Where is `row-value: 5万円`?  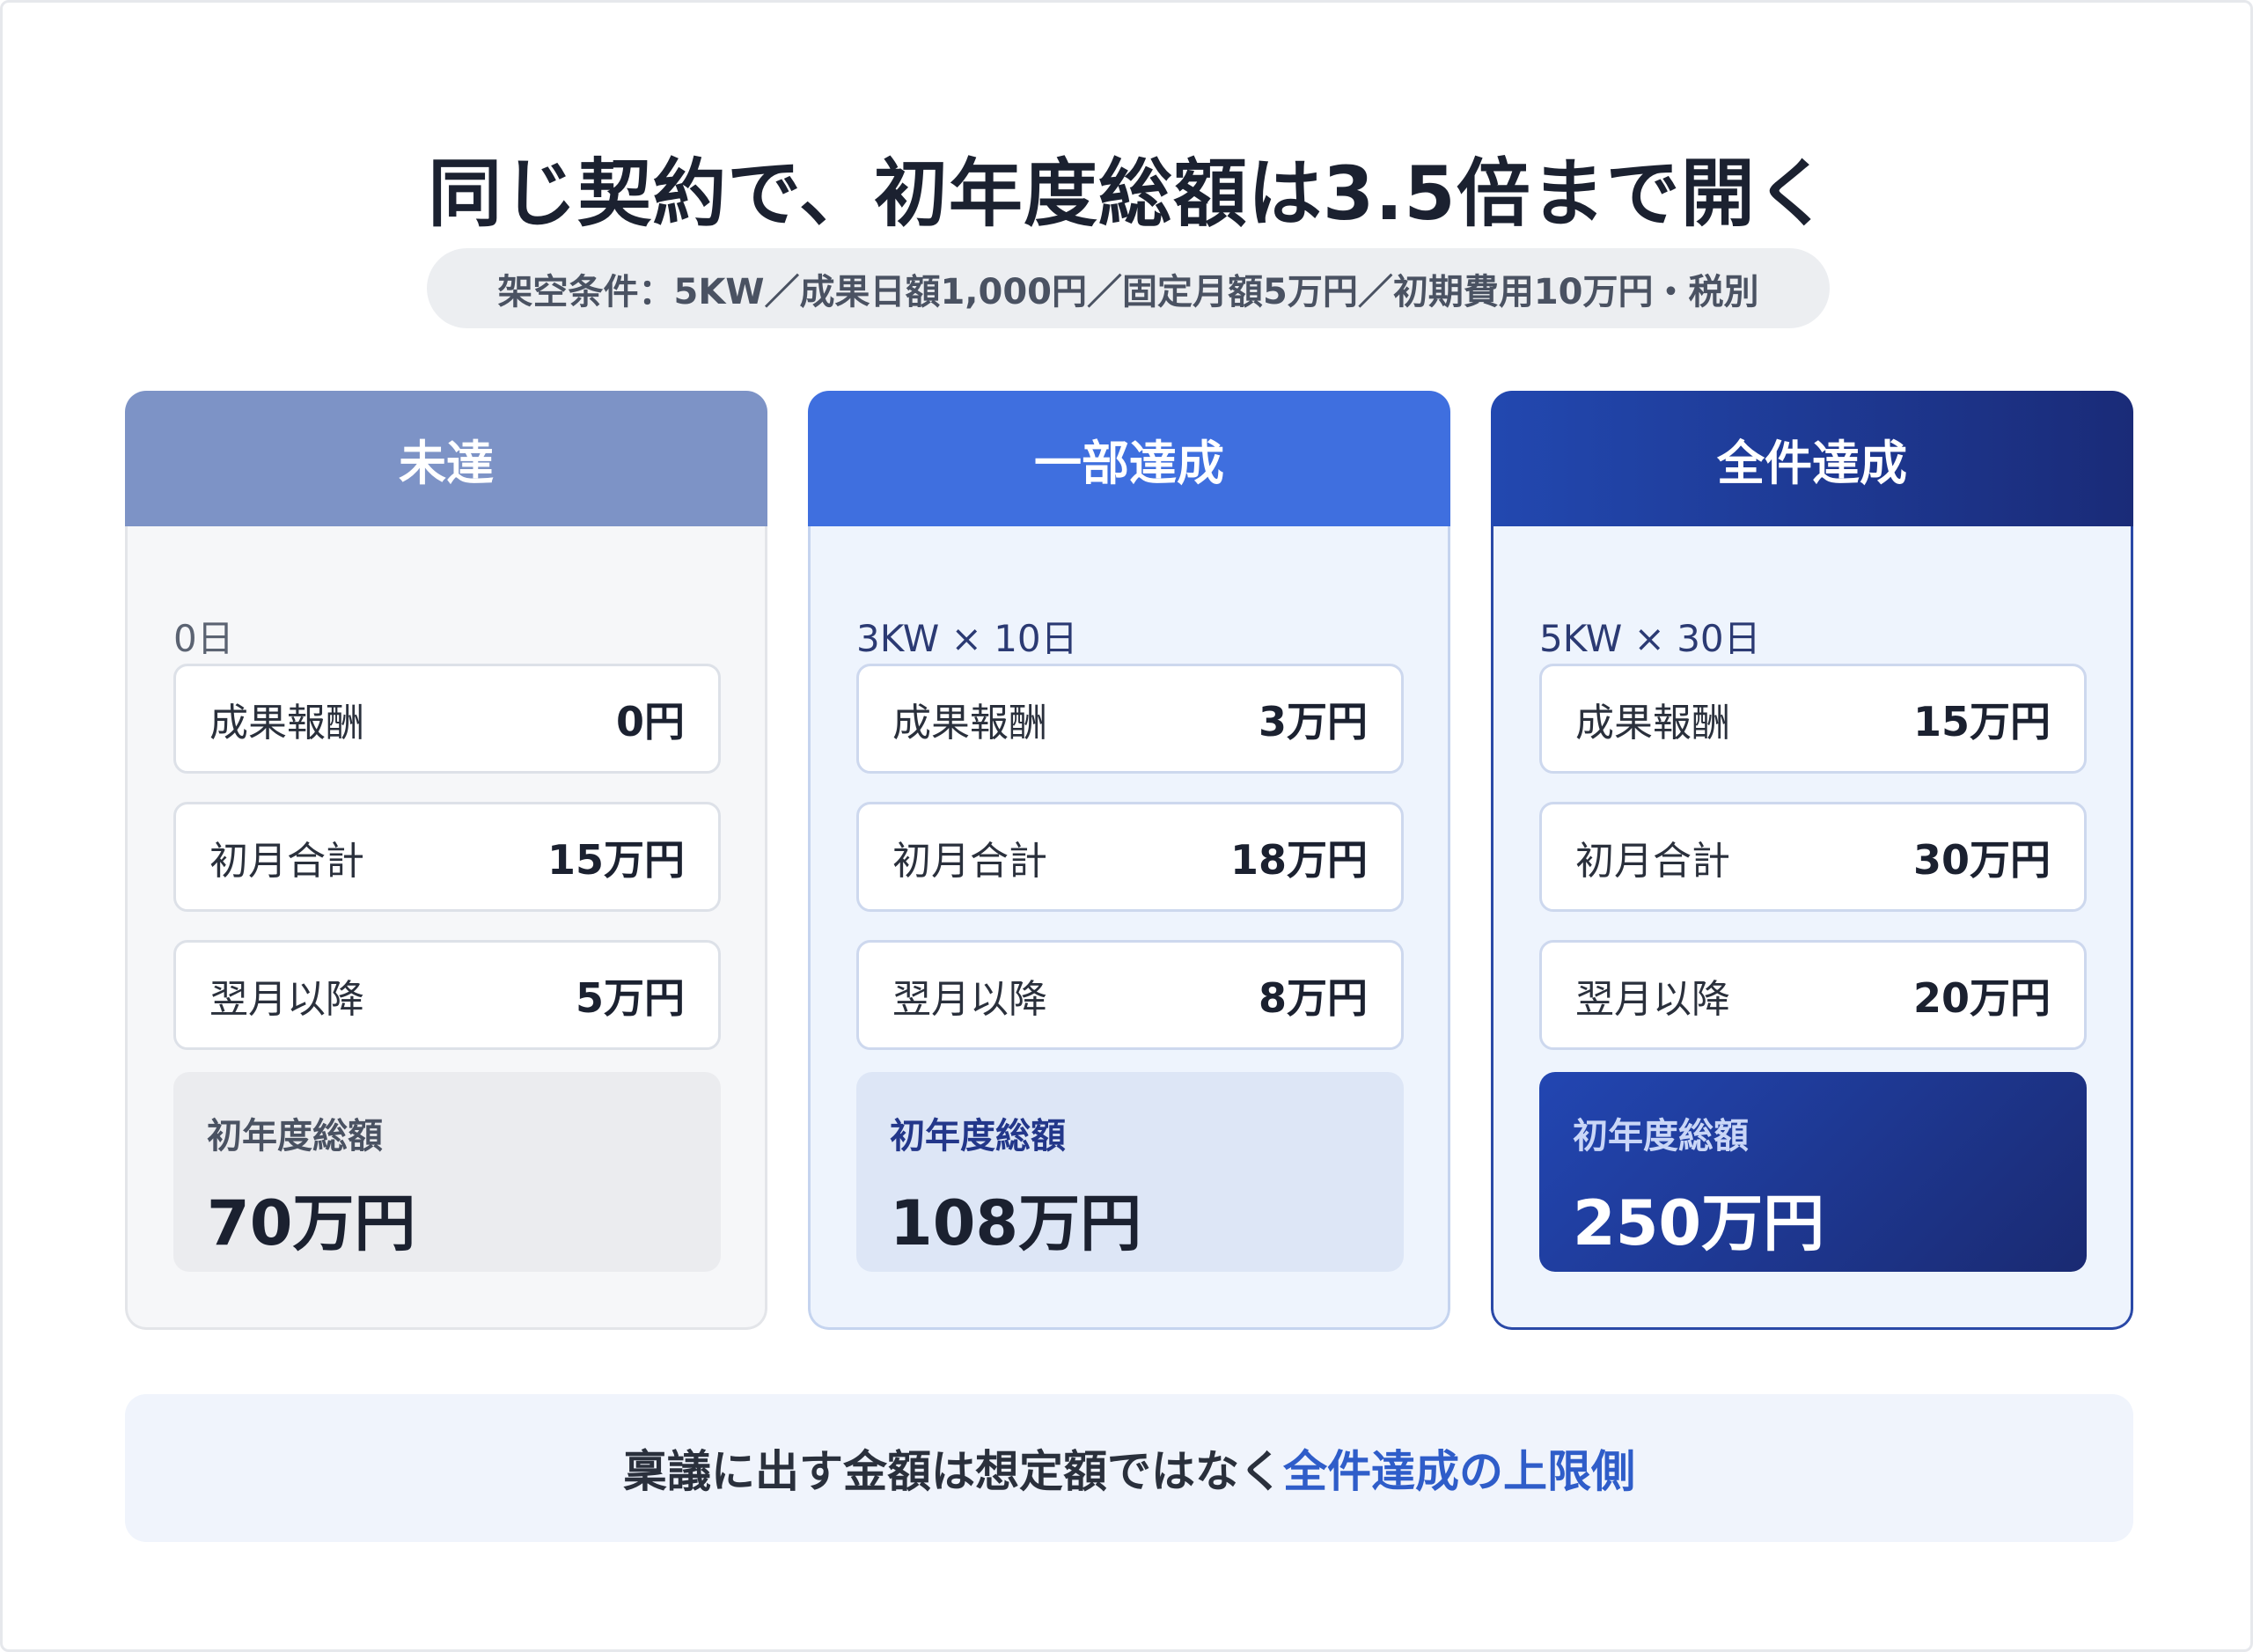
row-value: 5万円 is located at coordinates (630, 997).